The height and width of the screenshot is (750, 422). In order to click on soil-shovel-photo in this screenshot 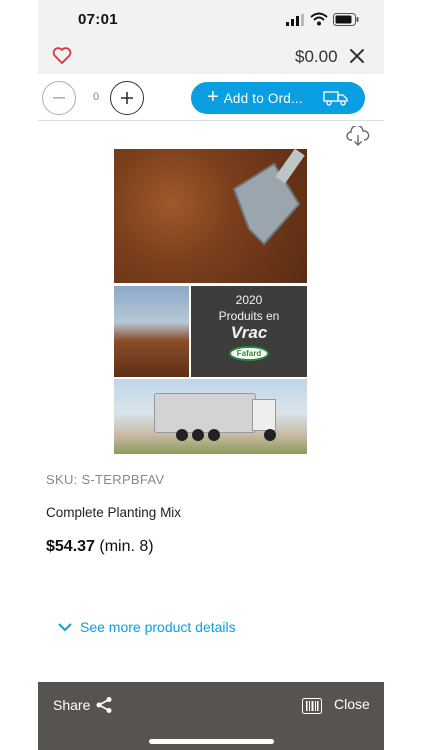, I will do `click(210, 215)`.